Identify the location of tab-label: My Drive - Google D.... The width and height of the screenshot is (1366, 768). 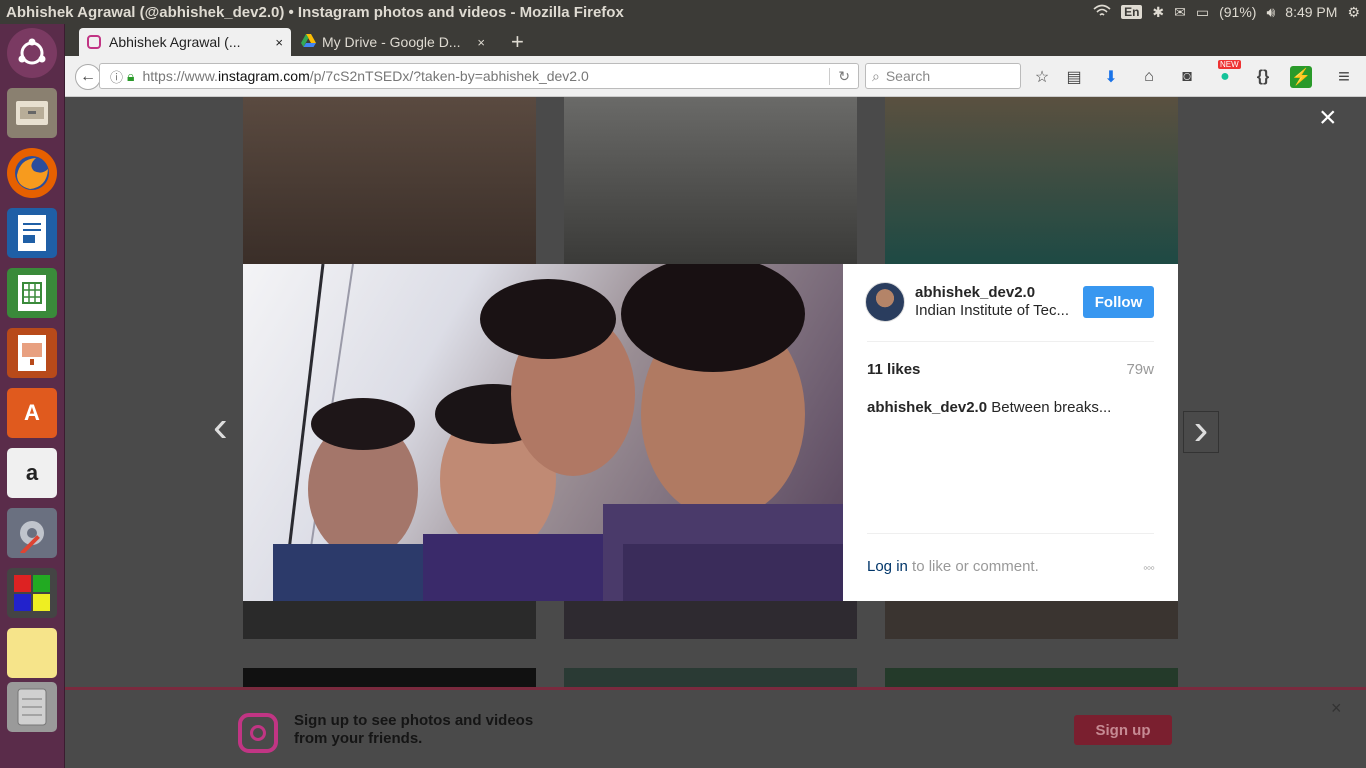
(391, 42).